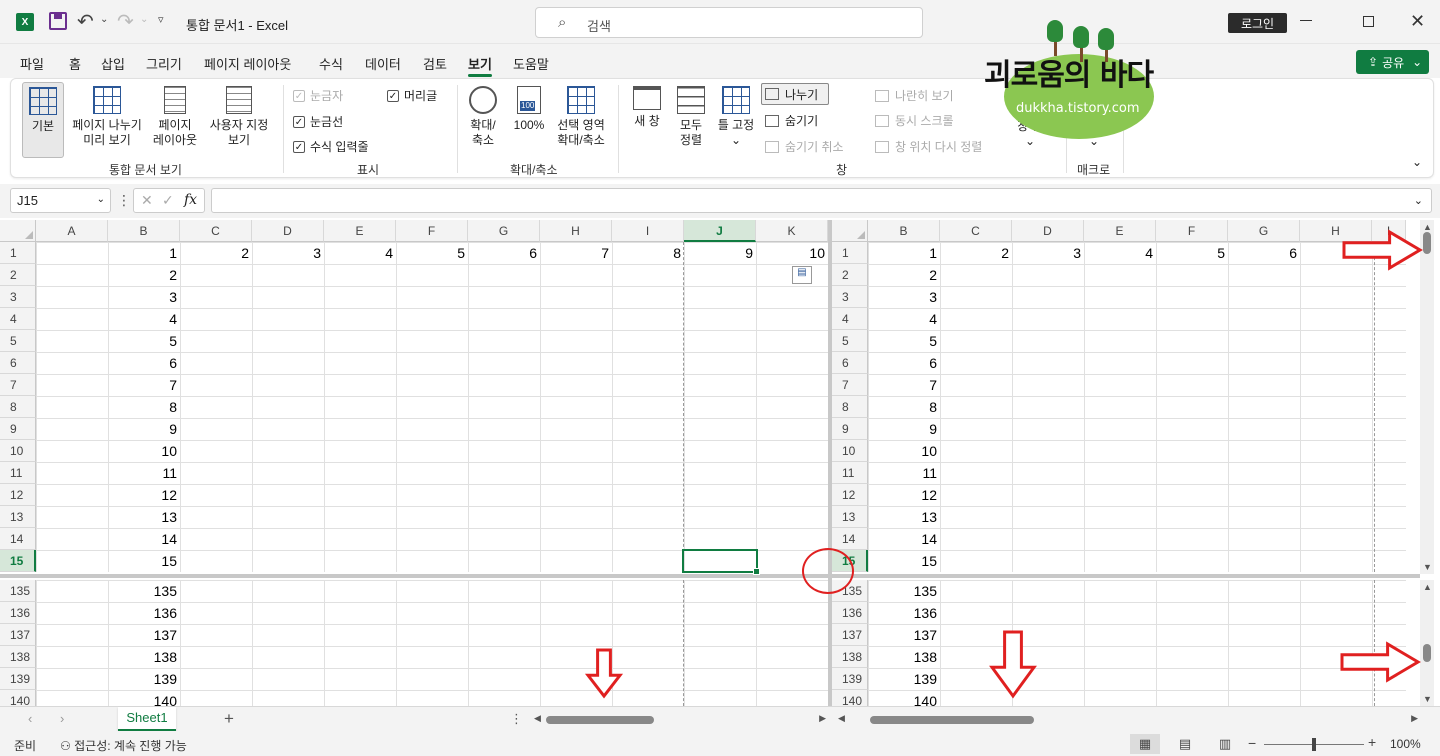 Image resolution: width=1440 pixels, height=756 pixels. I want to click on formula-bar-more-icon: ⋮, so click(124, 200).